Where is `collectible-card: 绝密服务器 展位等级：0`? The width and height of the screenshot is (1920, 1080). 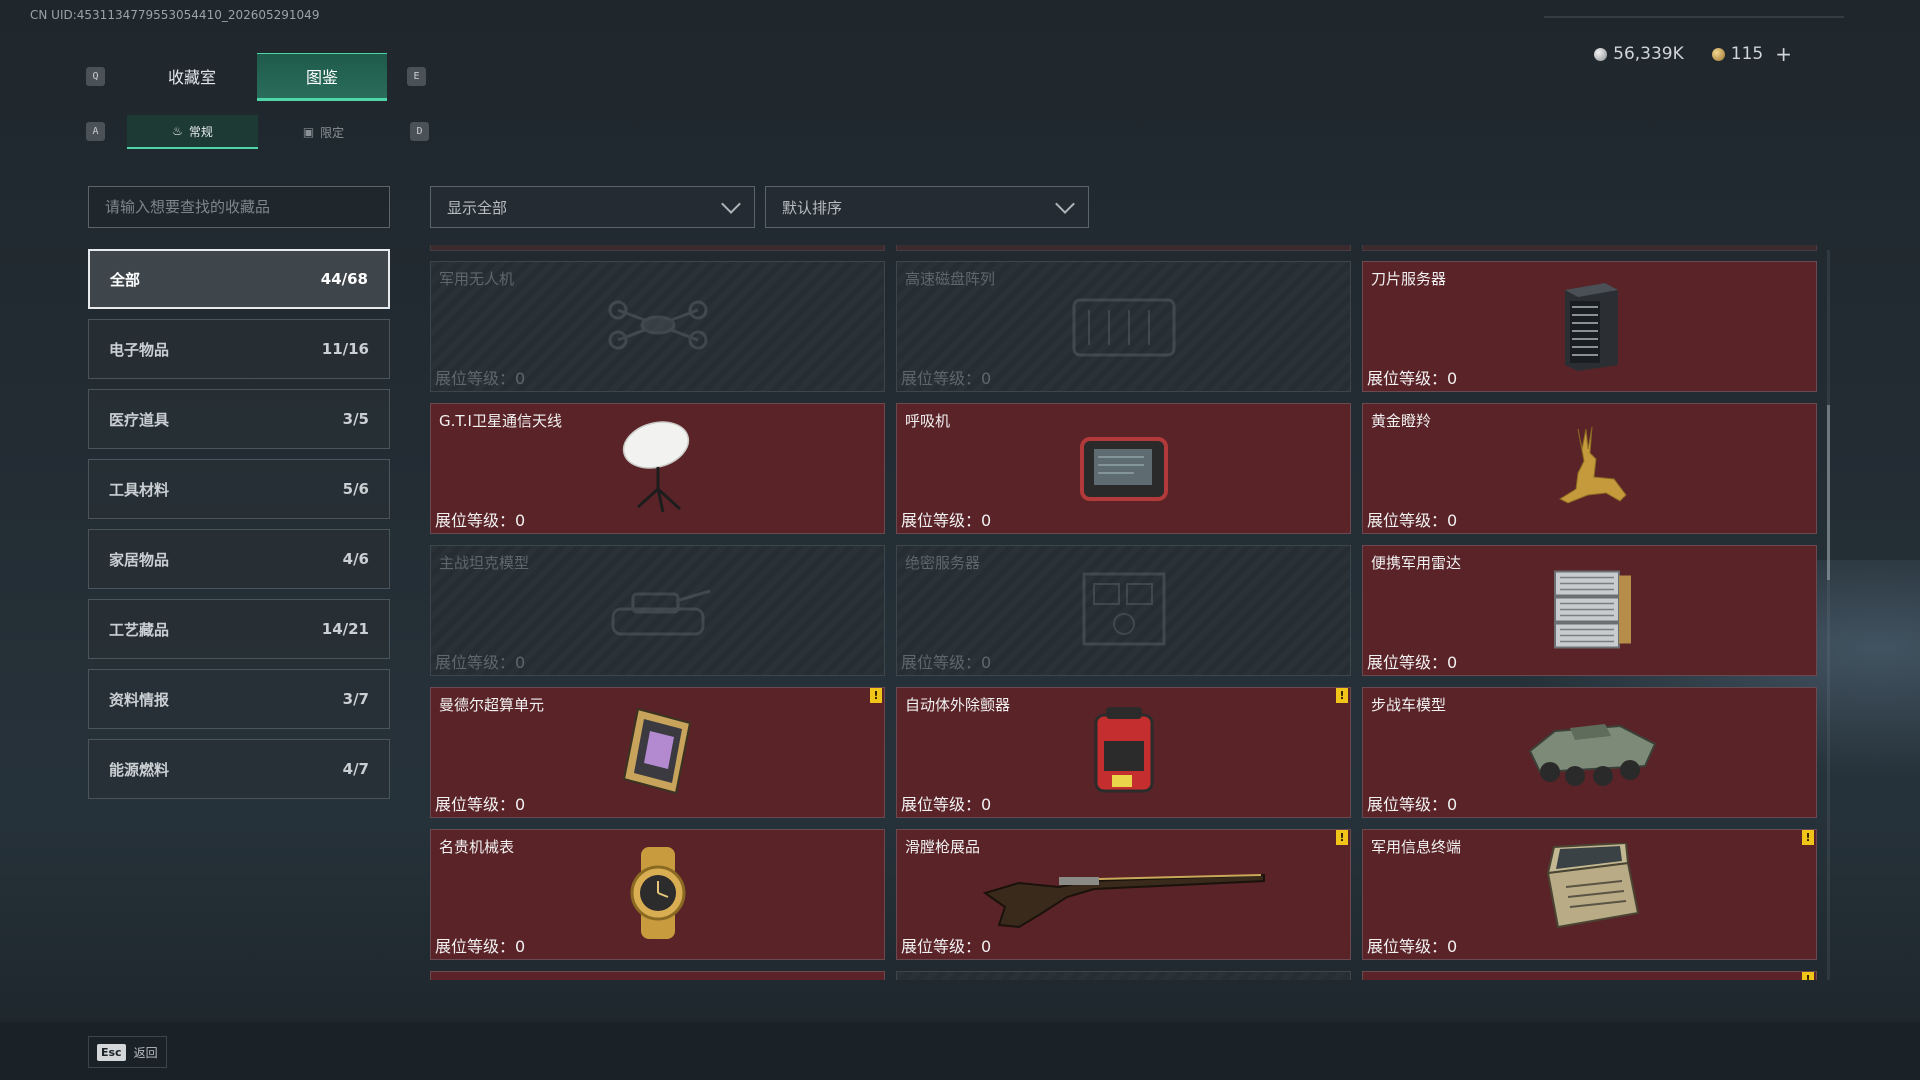 collectible-card: 绝密服务器 展位等级：0 is located at coordinates (1123, 610).